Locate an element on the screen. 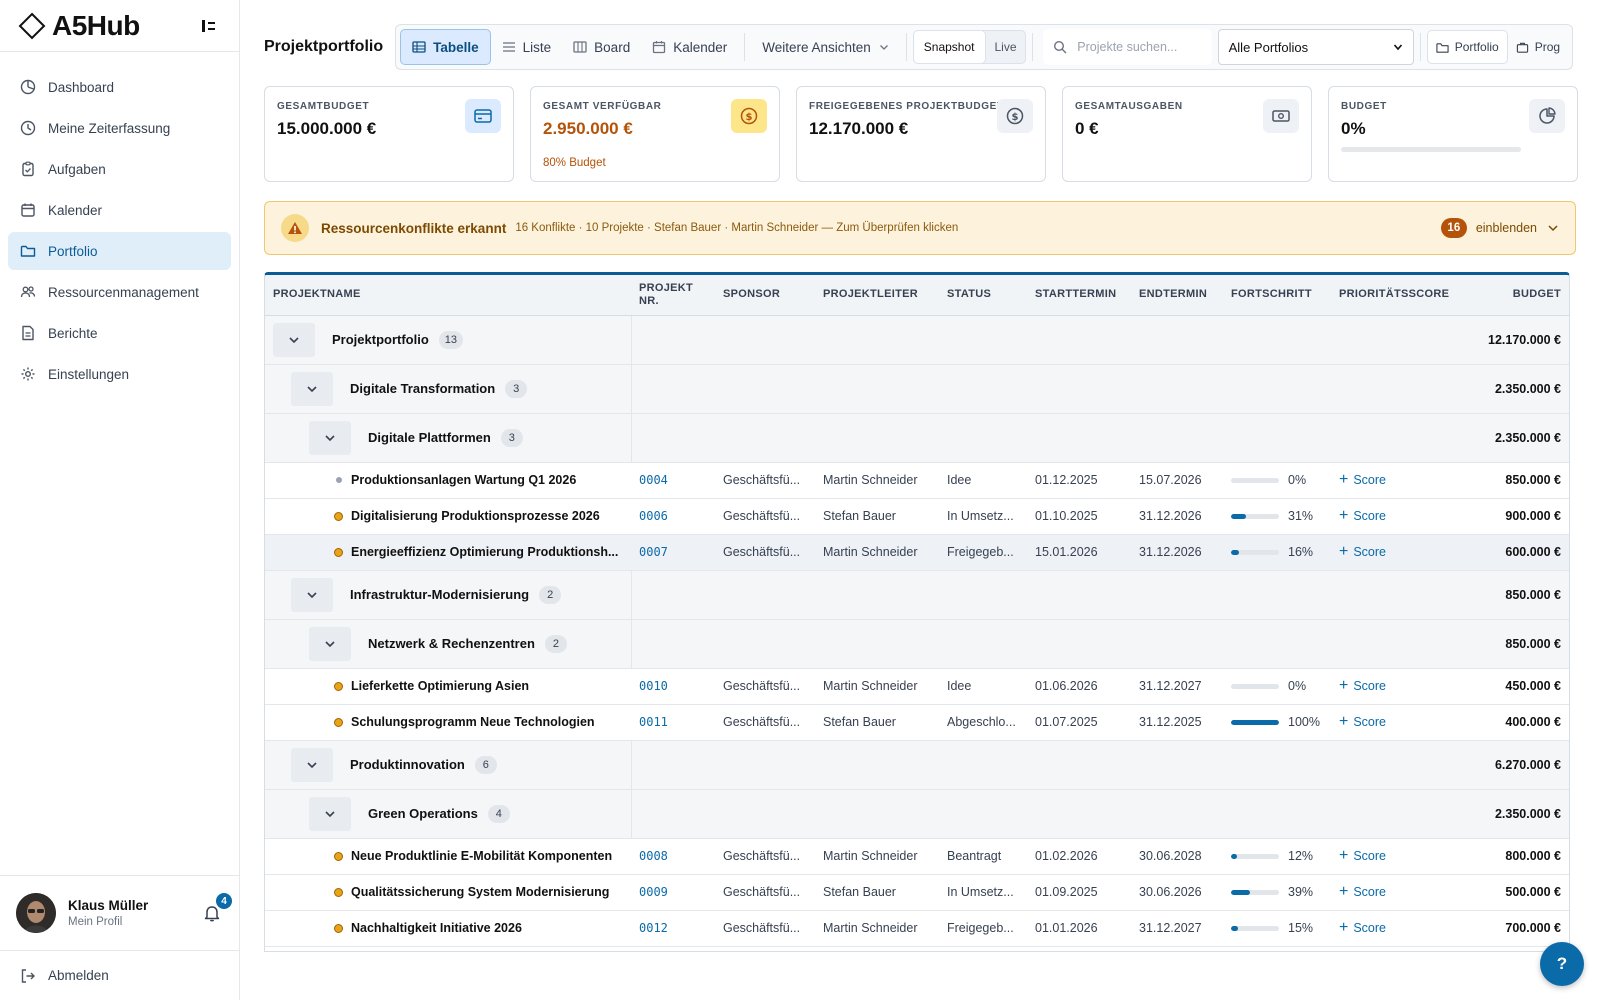 This screenshot has width=1600, height=1000. tab-tabelle: Tabelle is located at coordinates (445, 47).